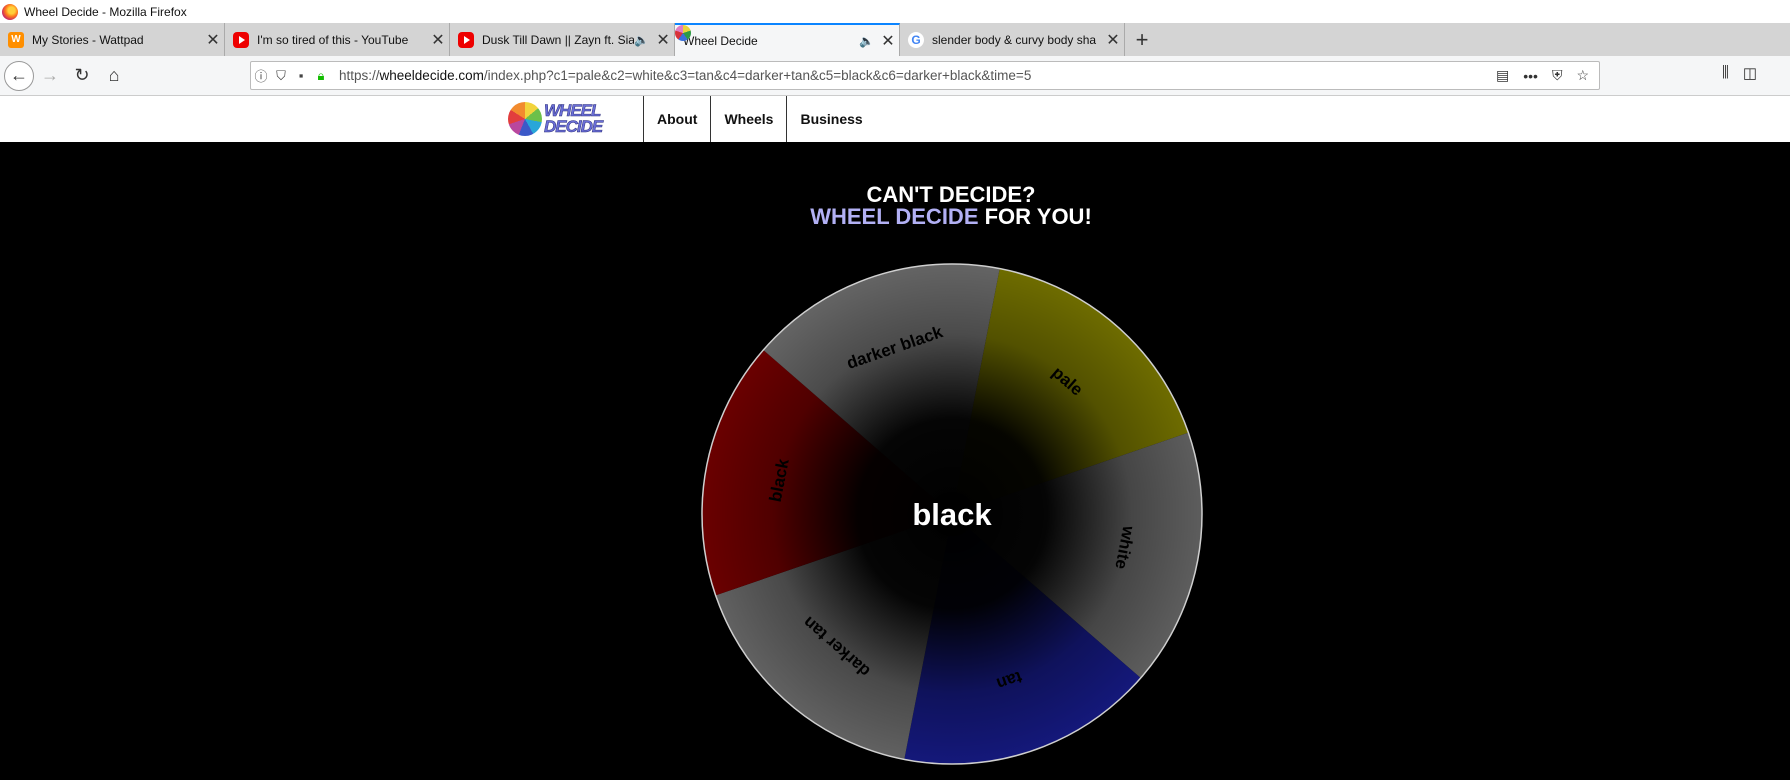 The height and width of the screenshot is (780, 1790). What do you see at coordinates (82, 76) in the screenshot?
I see `reload-button: ↻` at bounding box center [82, 76].